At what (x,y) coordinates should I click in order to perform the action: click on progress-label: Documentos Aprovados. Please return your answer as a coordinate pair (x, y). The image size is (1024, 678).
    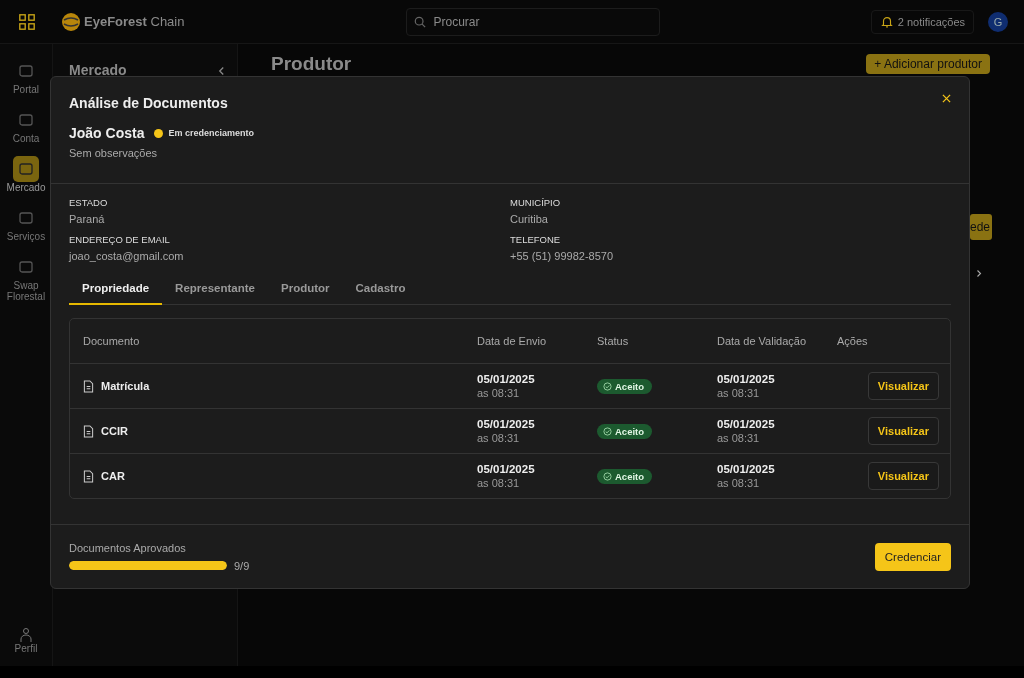
    Looking at the image, I should click on (128, 547).